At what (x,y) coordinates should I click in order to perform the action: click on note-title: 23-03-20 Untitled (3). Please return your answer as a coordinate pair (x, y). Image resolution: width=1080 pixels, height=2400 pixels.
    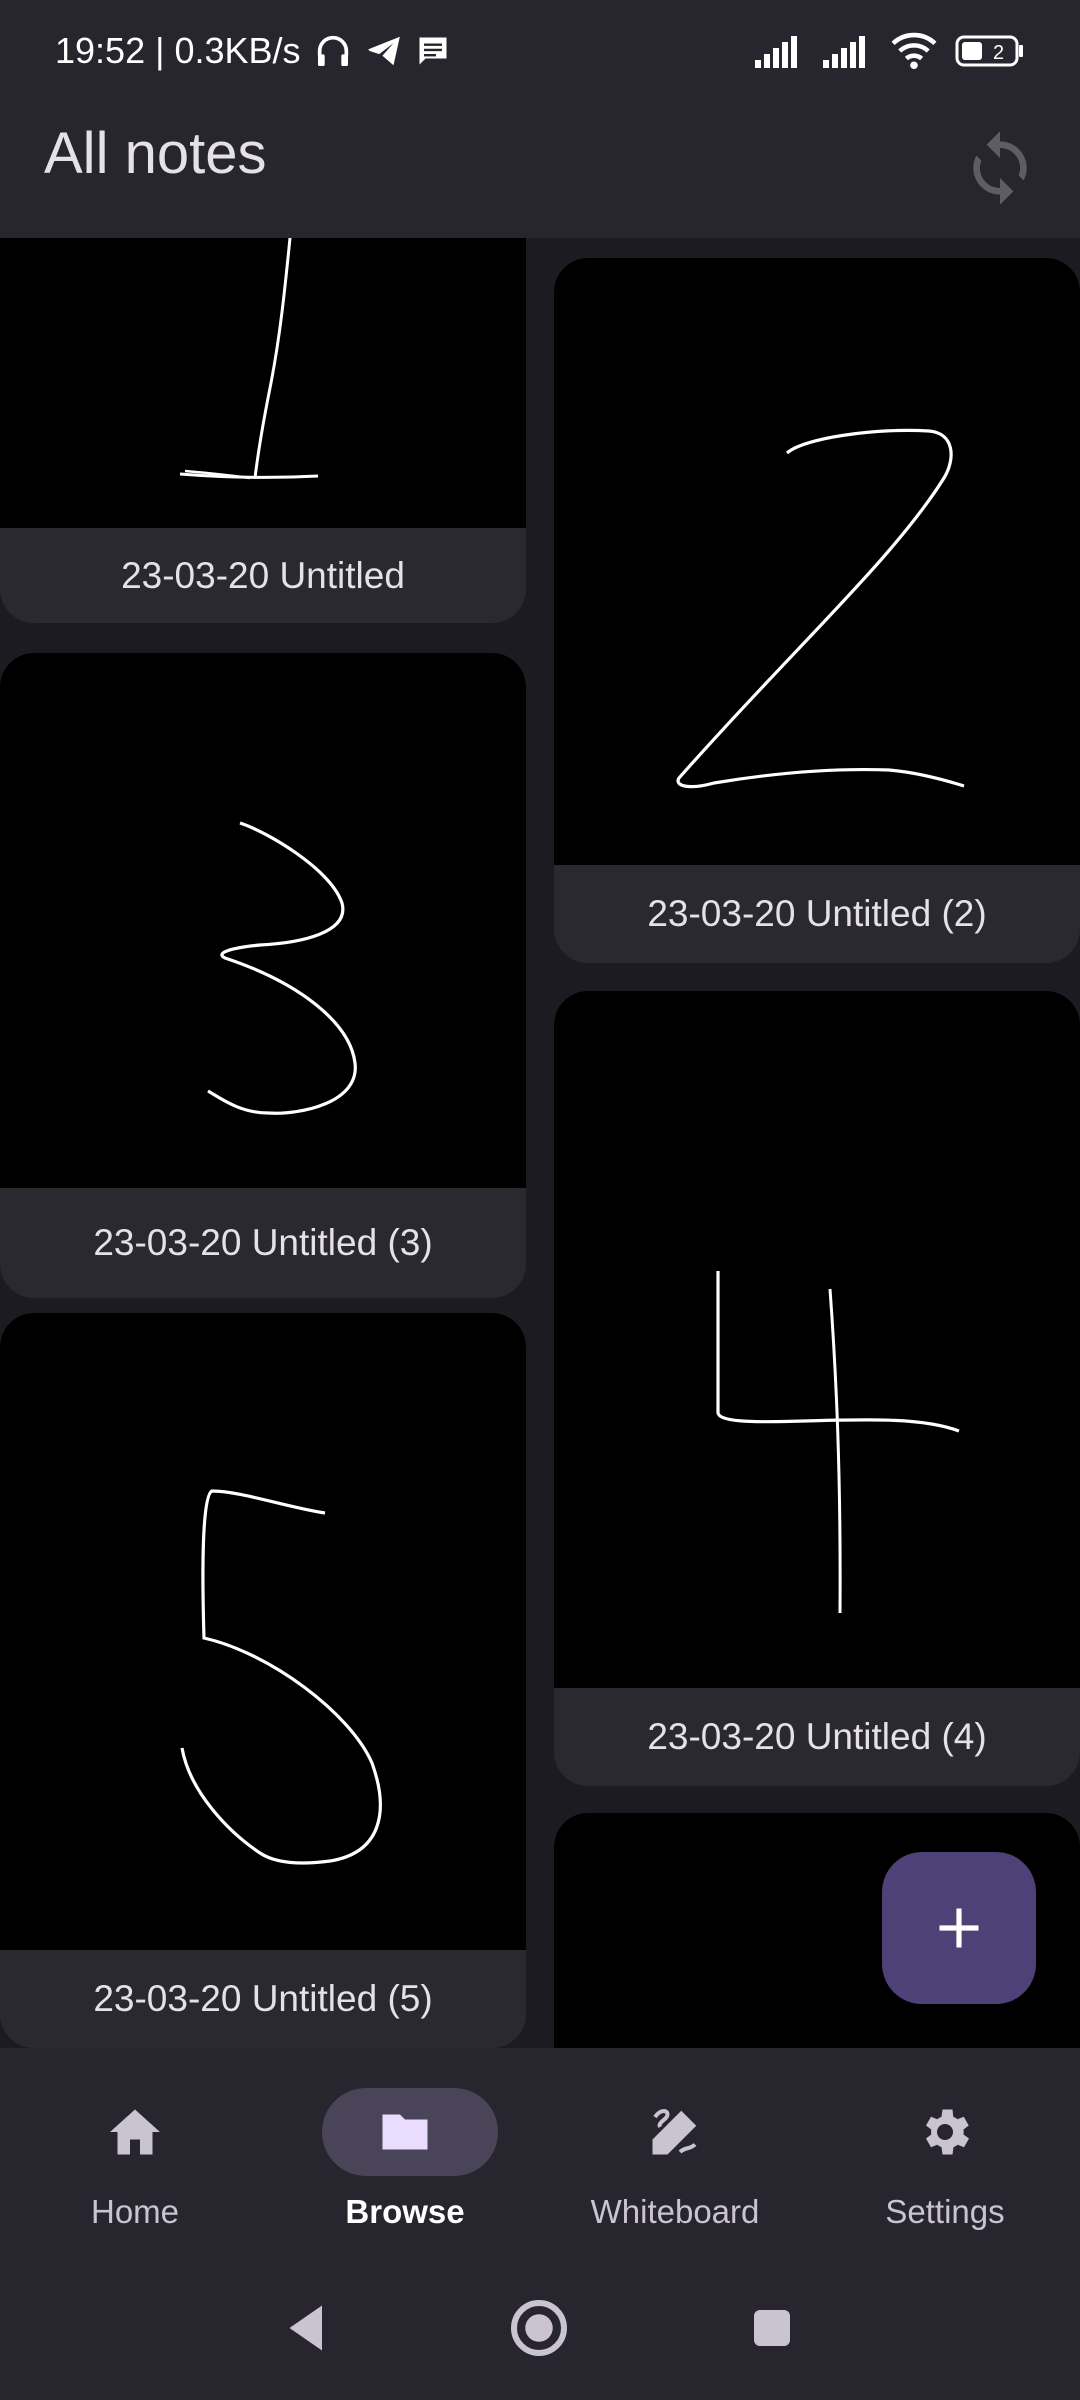
    Looking at the image, I should click on (263, 1242).